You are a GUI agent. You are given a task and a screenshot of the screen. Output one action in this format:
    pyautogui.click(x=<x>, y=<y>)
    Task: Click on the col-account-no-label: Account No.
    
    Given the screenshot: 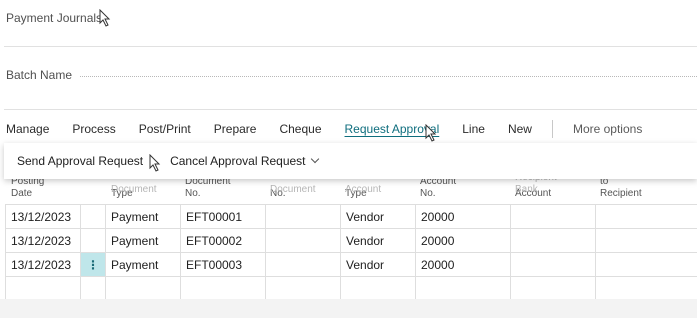 What is the action you would take?
    pyautogui.click(x=438, y=187)
    